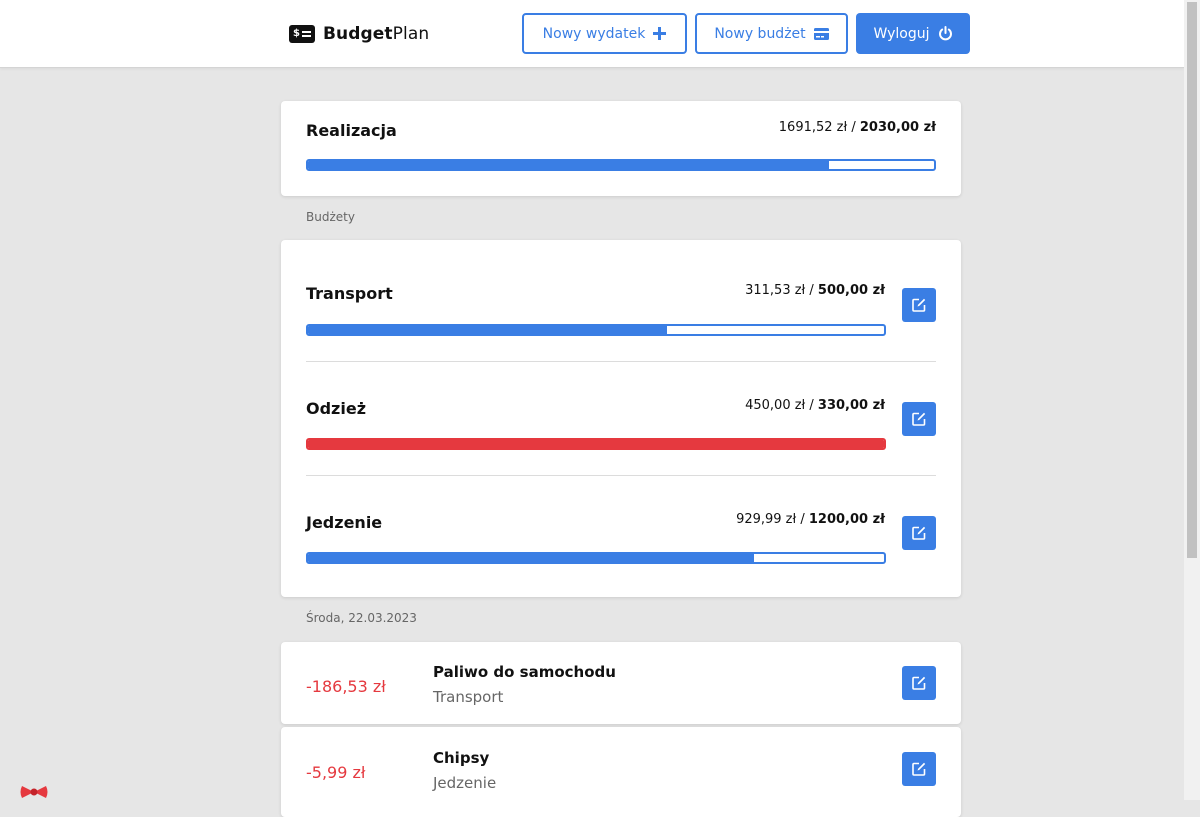 This screenshot has height=817, width=1200. What do you see at coordinates (851, 405) in the screenshot?
I see `budget-limit: 330,00 zł` at bounding box center [851, 405].